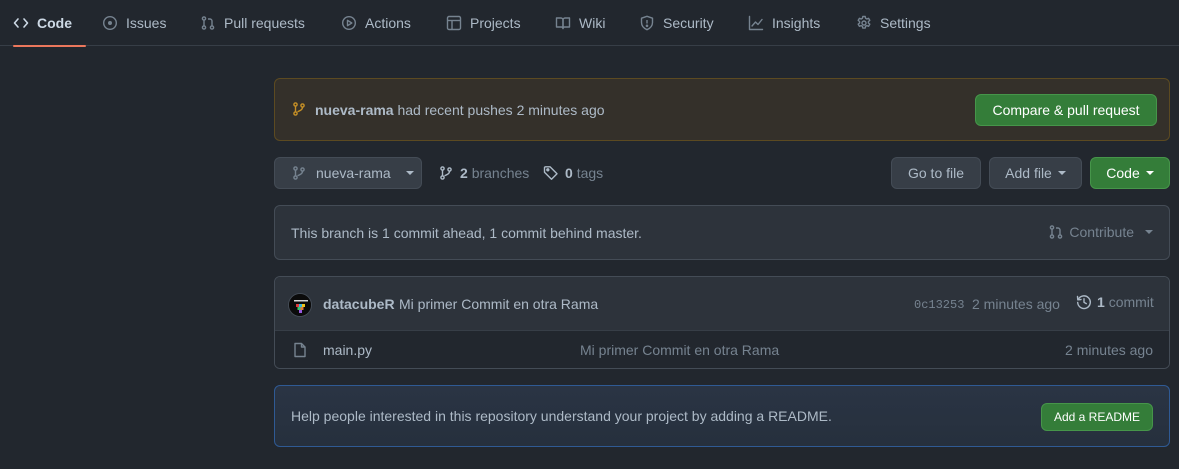  I want to click on tab-label: Issues, so click(146, 23).